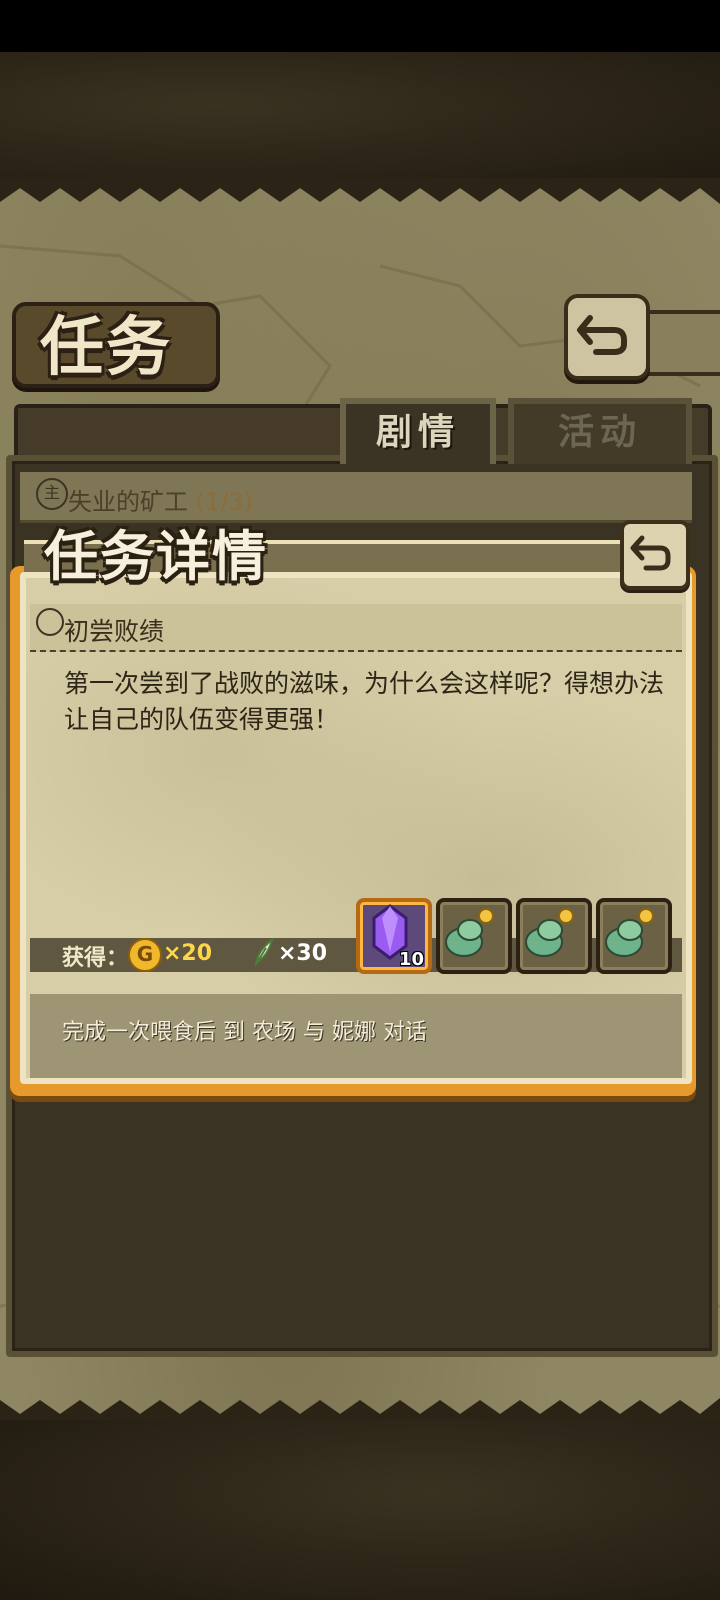 Image resolution: width=720 pixels, height=1600 pixels. I want to click on gold-amount: ×20, so click(188, 953).